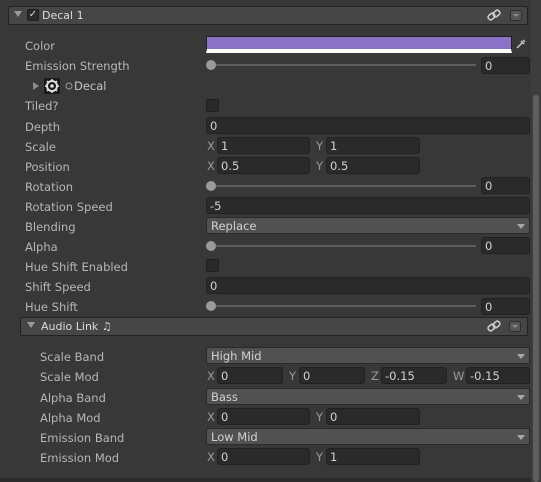  What do you see at coordinates (375, 376) in the screenshot?
I see `scale-mod-z-axis-label: Z` at bounding box center [375, 376].